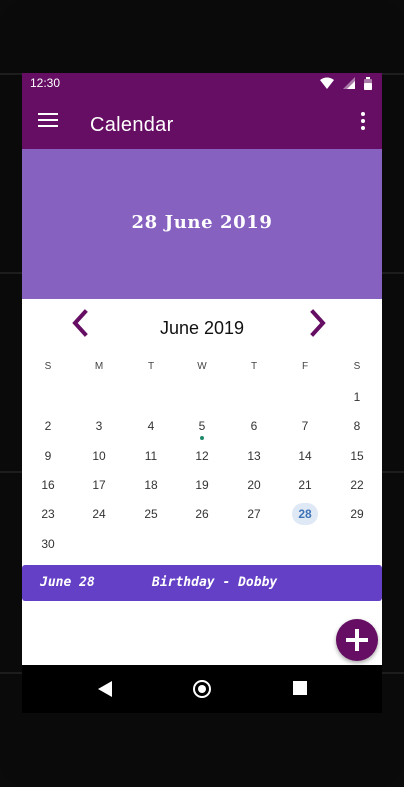 This screenshot has width=404, height=787. What do you see at coordinates (202, 438) in the screenshot?
I see `event-indicator-dot` at bounding box center [202, 438].